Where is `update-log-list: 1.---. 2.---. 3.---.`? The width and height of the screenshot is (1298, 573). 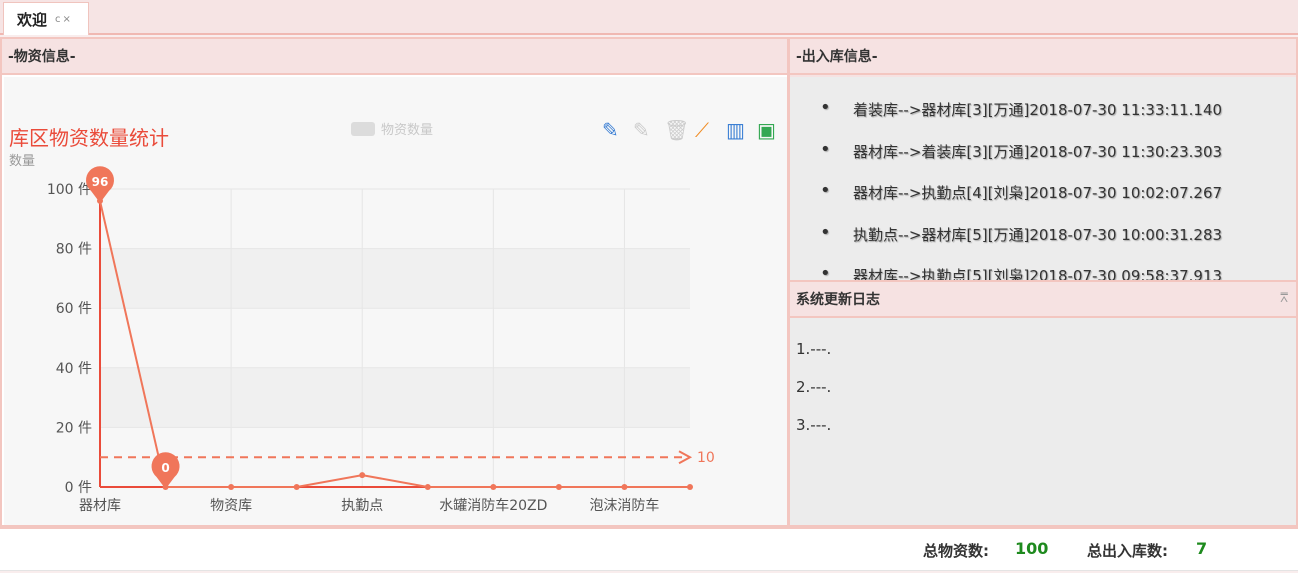
update-log-list: 1.---. 2.---. 3.---. is located at coordinates (1043, 421).